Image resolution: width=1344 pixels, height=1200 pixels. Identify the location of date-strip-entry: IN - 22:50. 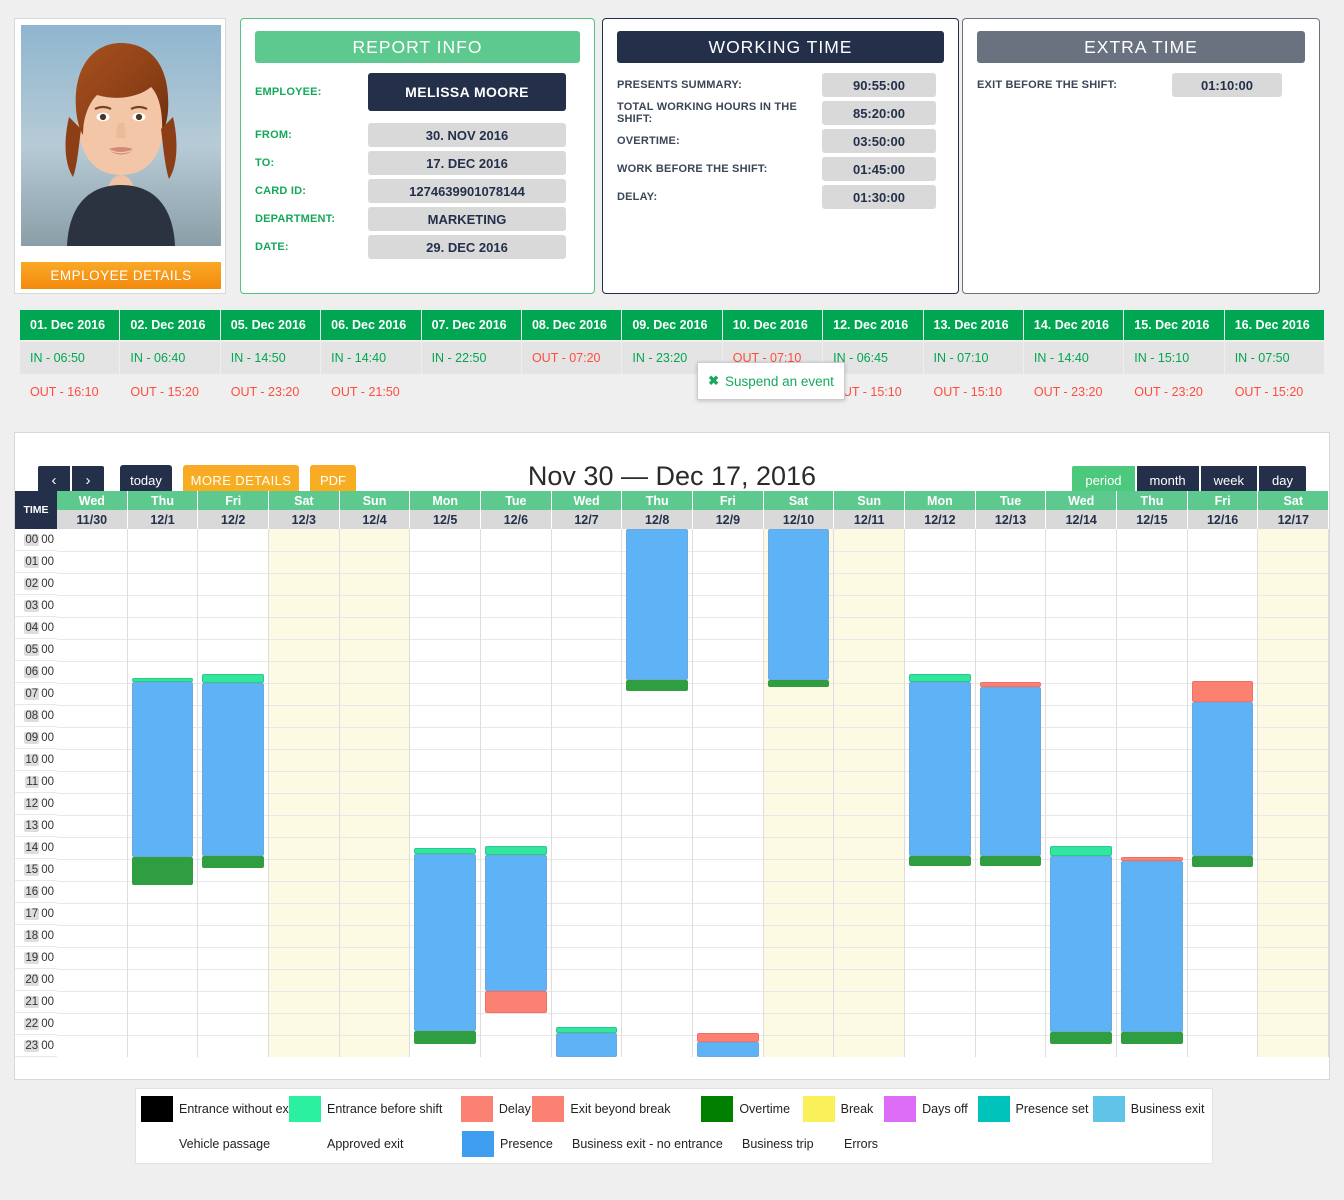
(471, 358).